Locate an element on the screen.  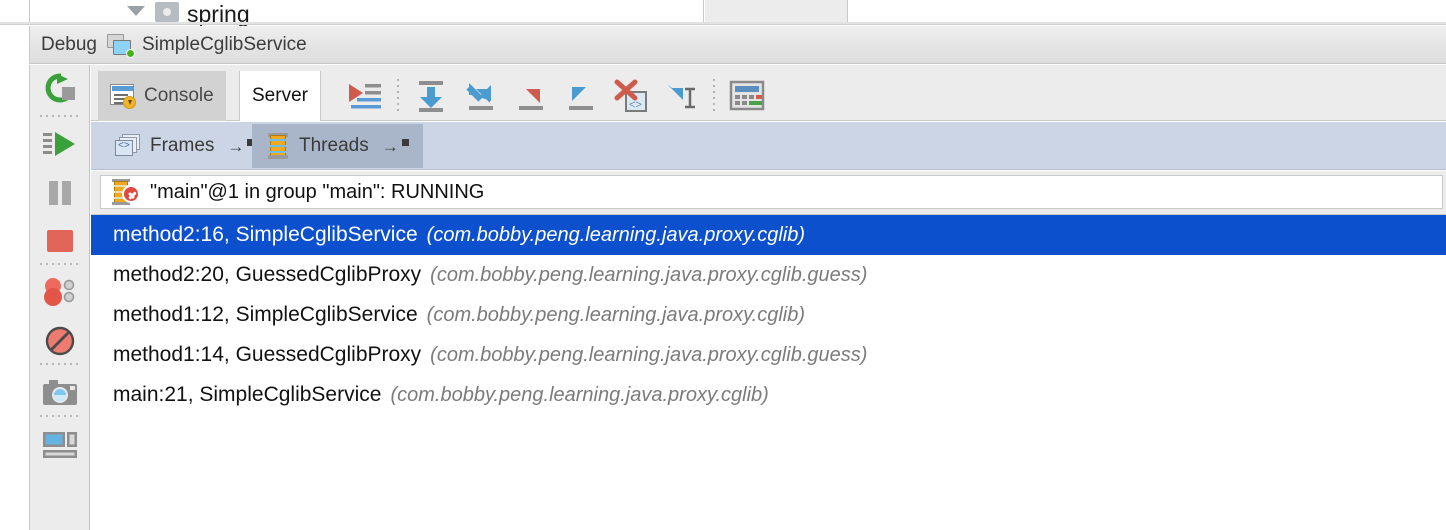
frames-icon is located at coordinates (128, 146).